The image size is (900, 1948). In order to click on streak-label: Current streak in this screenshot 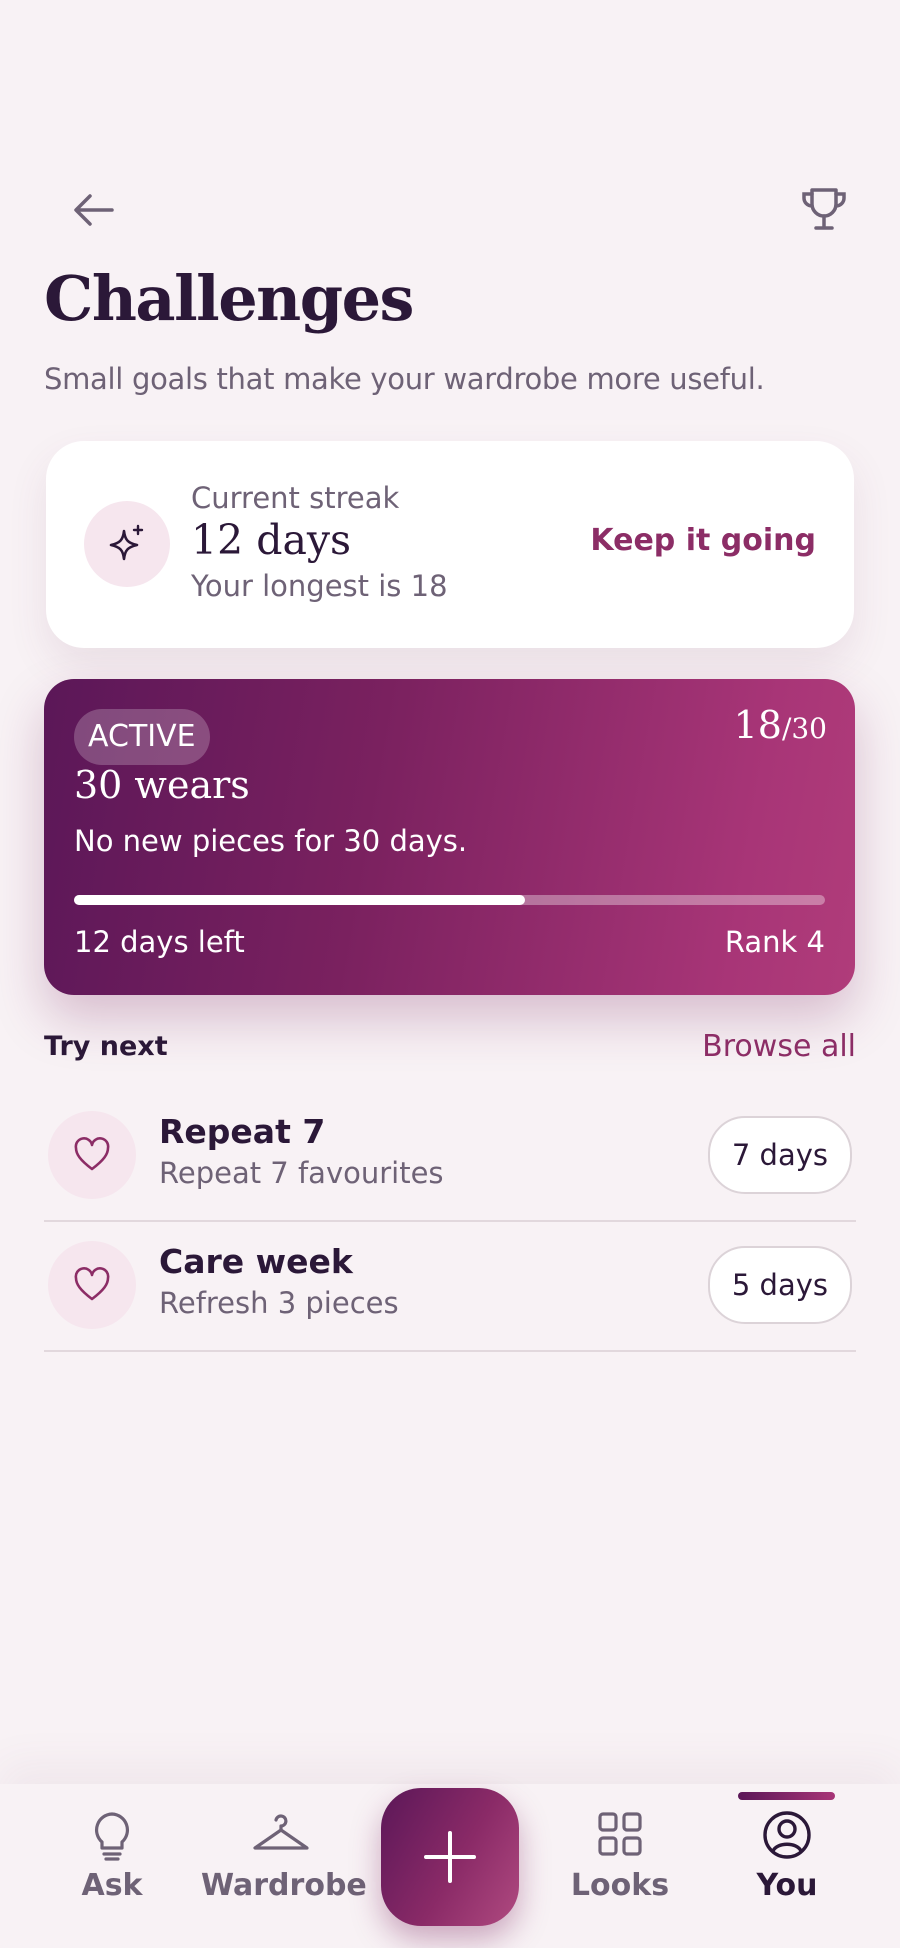, I will do `click(295, 498)`.